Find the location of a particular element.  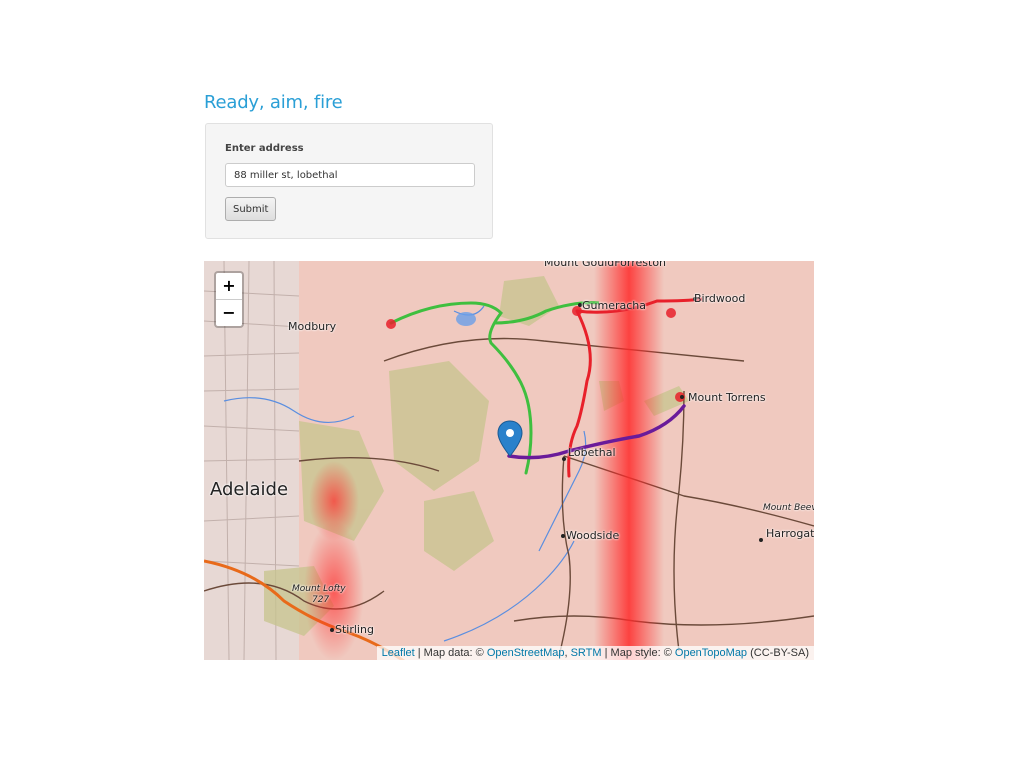

place-label: Birdwood is located at coordinates (720, 298).